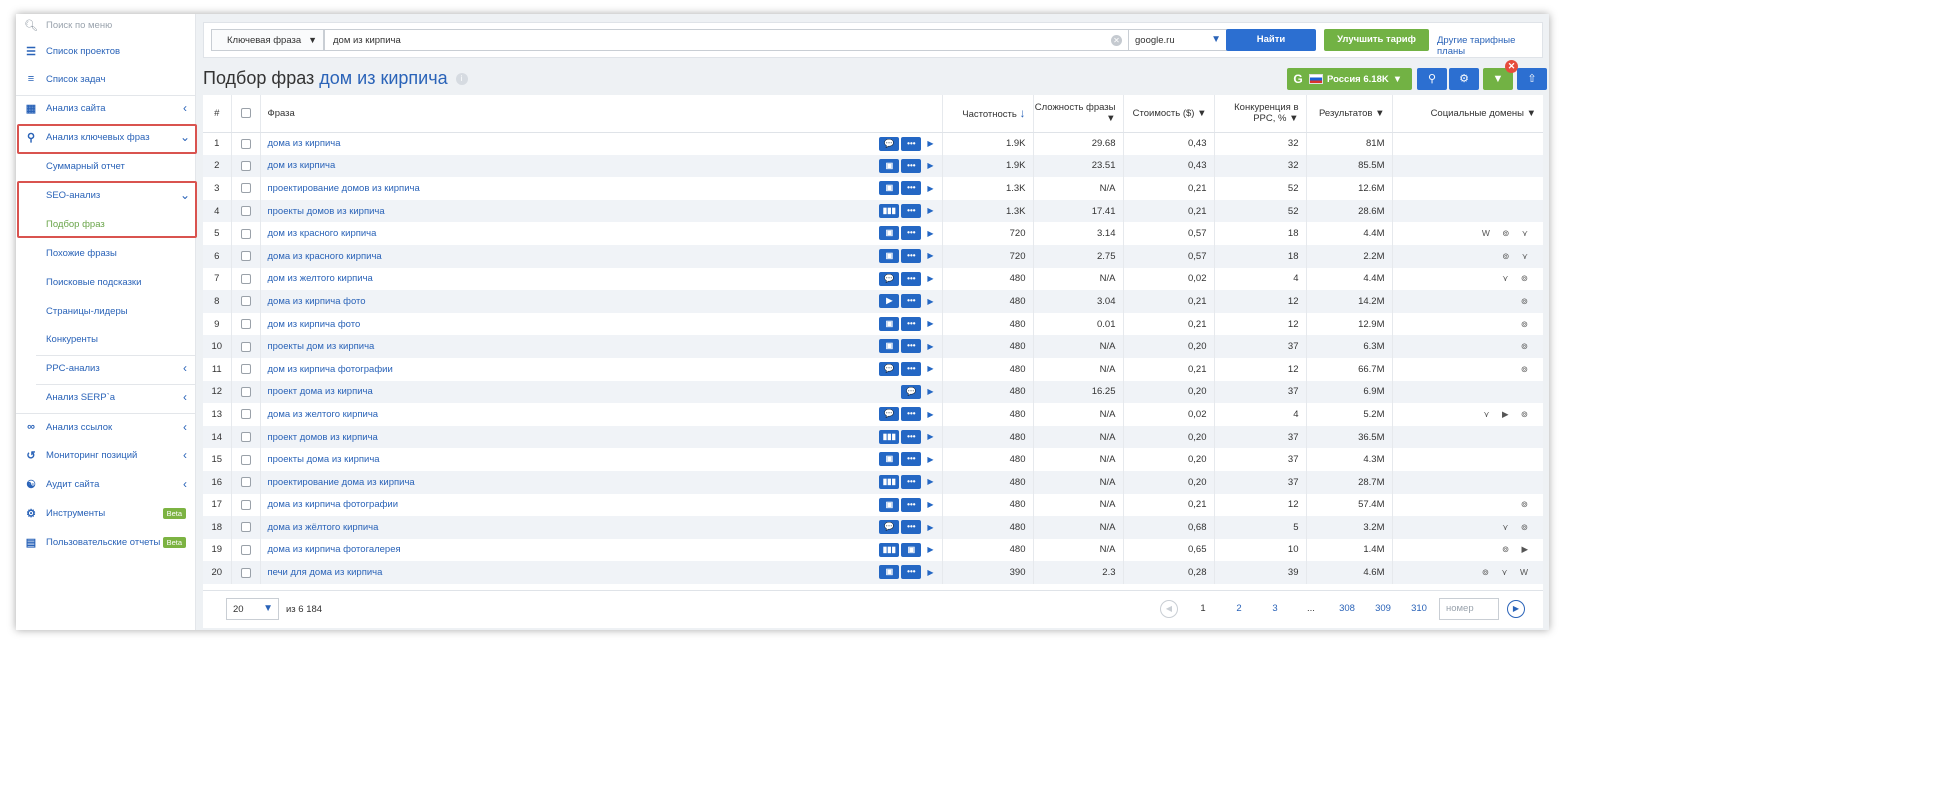  What do you see at coordinates (1177, 40) in the screenshot?
I see `database-select: google.ru ▼` at bounding box center [1177, 40].